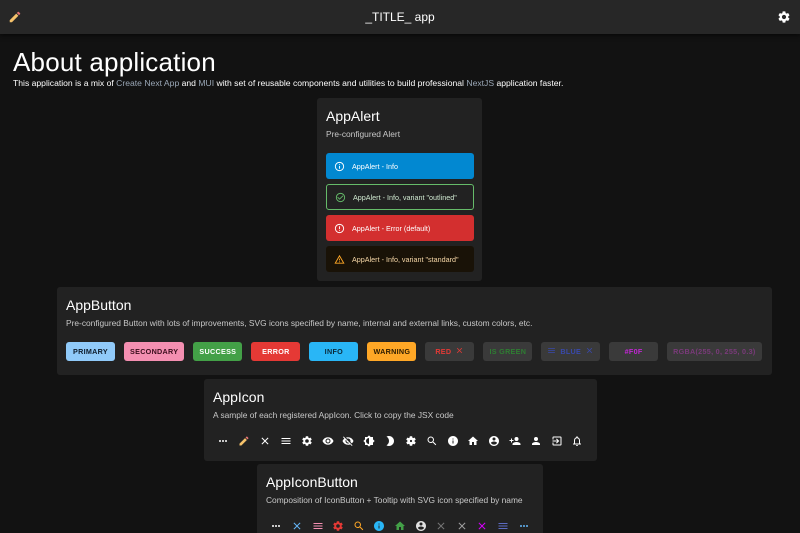 The height and width of the screenshot is (533, 800). I want to click on button-primary: PRIMARY, so click(90, 351).